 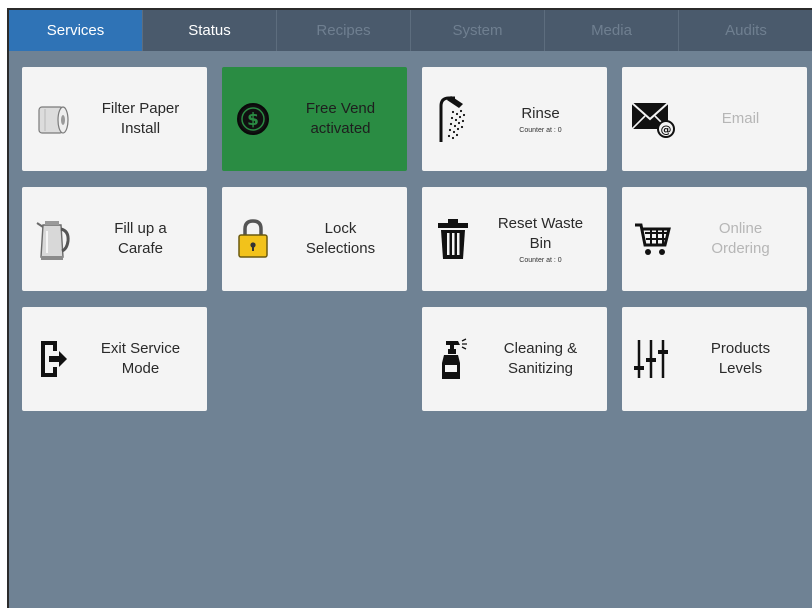 I want to click on level-sliders-icon, so click(x=653, y=359).